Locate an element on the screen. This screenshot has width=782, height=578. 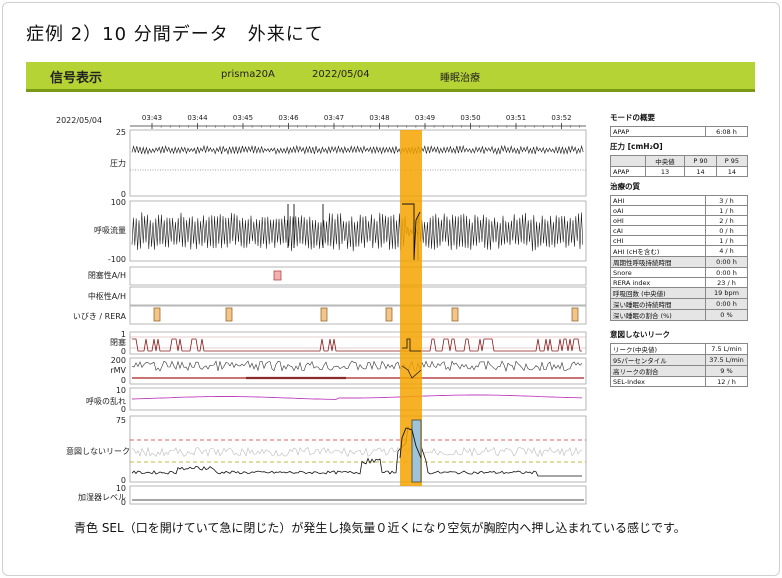
pressure-summary-title: 圧力 [cmH₂O] is located at coordinates (636, 146).